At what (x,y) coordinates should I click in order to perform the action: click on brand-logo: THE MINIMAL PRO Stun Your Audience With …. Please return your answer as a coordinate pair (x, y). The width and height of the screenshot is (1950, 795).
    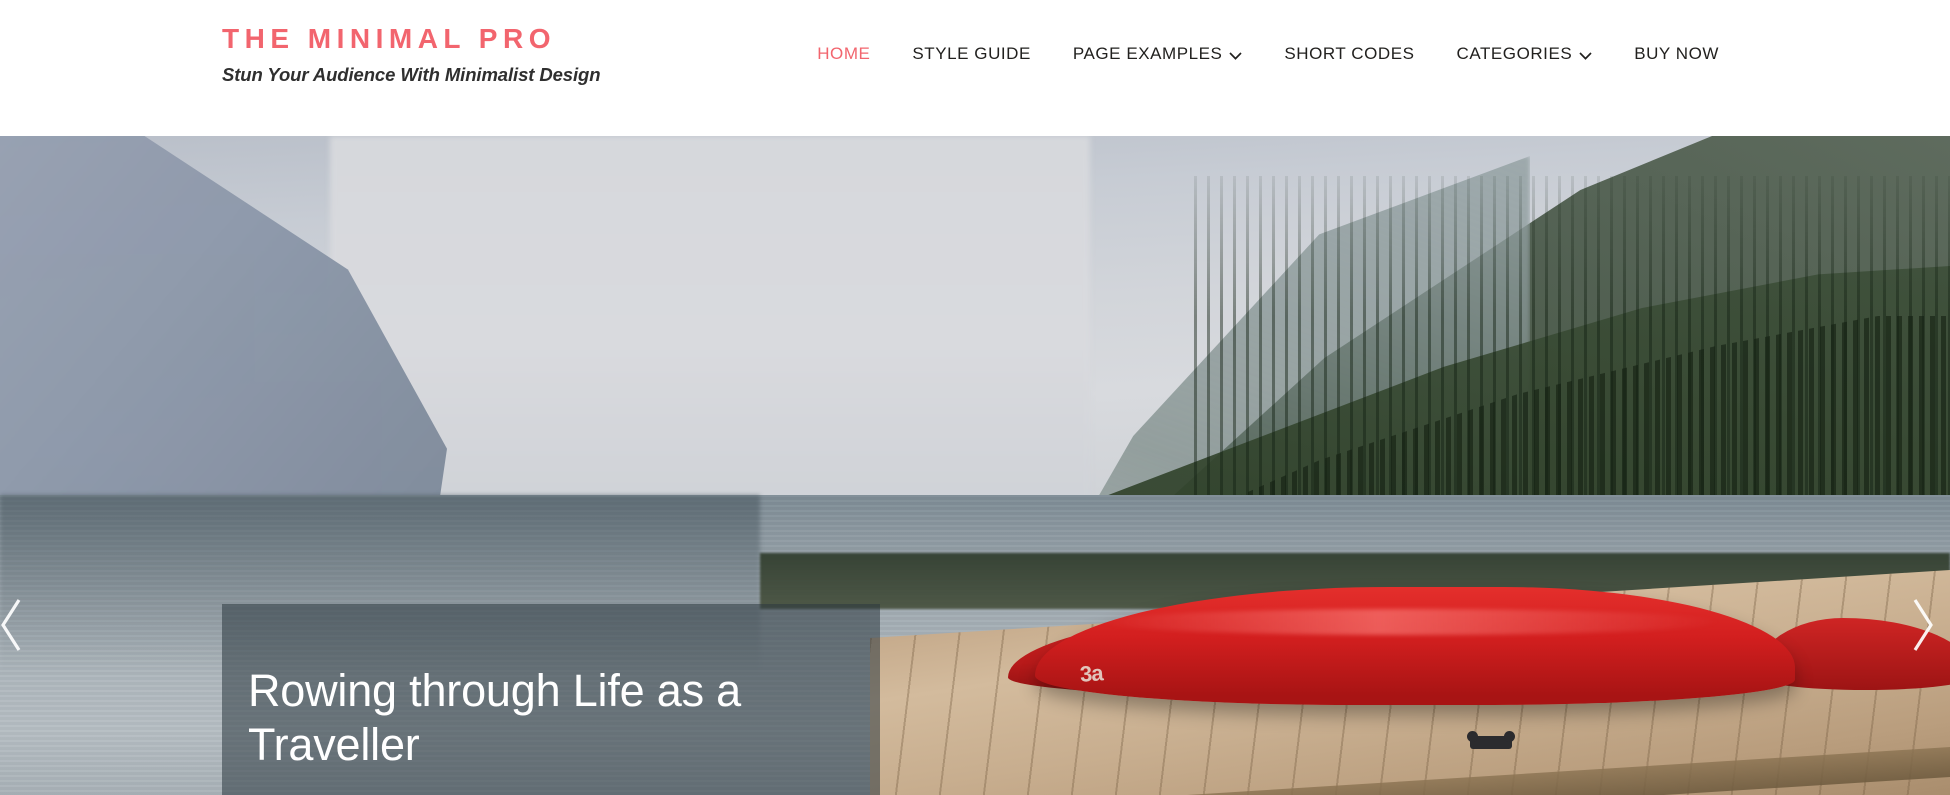
    Looking at the image, I should click on (502, 55).